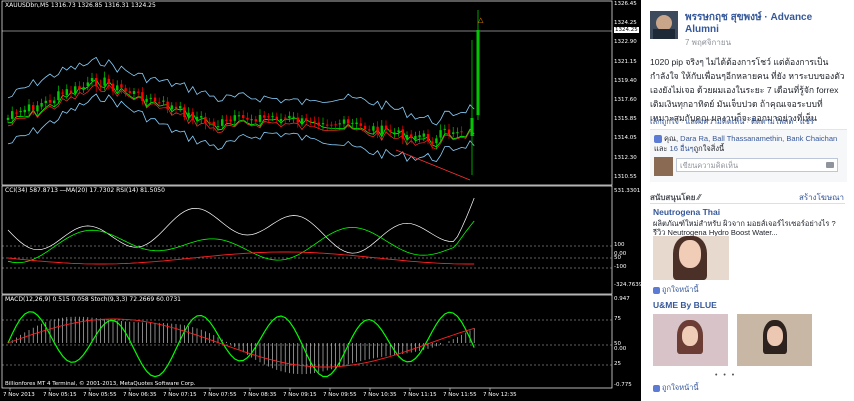  What do you see at coordinates (625, 42) in the screenshot?
I see `price-axis-label: 1322.90` at bounding box center [625, 42].